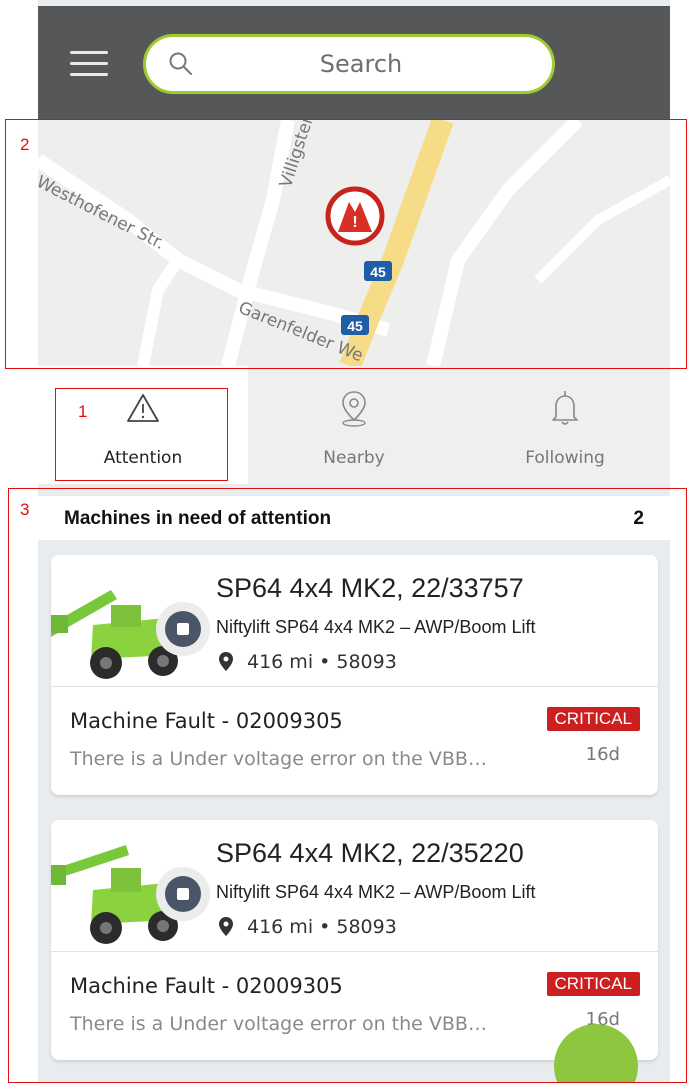  Describe the element at coordinates (565, 408) in the screenshot. I see `bell-icon` at that location.